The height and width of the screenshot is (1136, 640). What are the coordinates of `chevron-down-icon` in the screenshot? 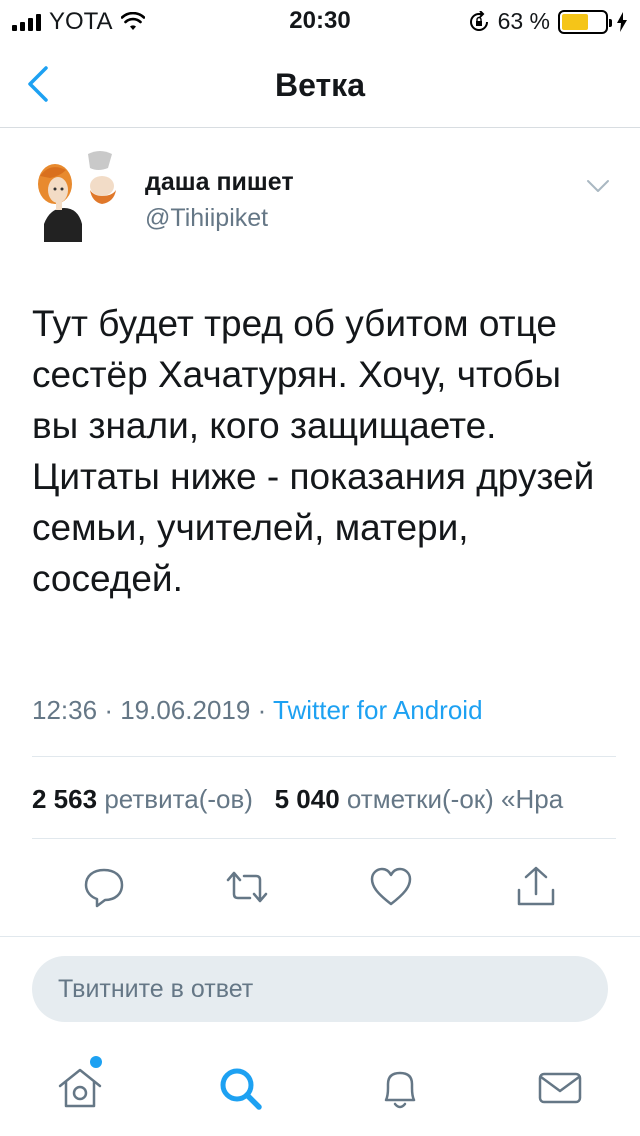 It's located at (598, 186).